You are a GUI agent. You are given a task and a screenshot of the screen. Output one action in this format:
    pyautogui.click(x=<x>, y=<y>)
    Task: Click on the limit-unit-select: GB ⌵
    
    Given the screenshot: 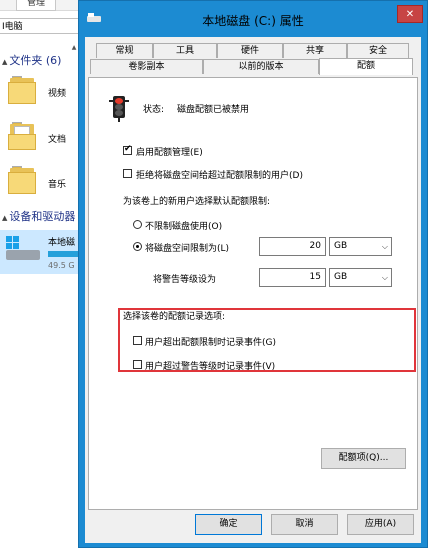 What is the action you would take?
    pyautogui.click(x=360, y=246)
    